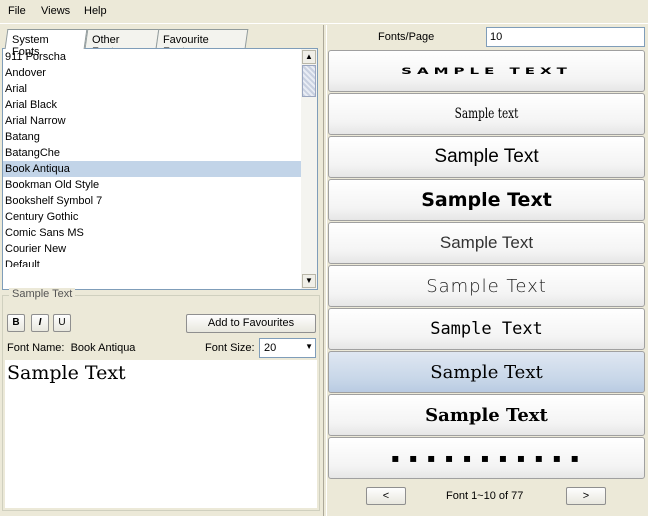 The image size is (648, 516). I want to click on font-list-item: Comic Sans MS, so click(152, 233).